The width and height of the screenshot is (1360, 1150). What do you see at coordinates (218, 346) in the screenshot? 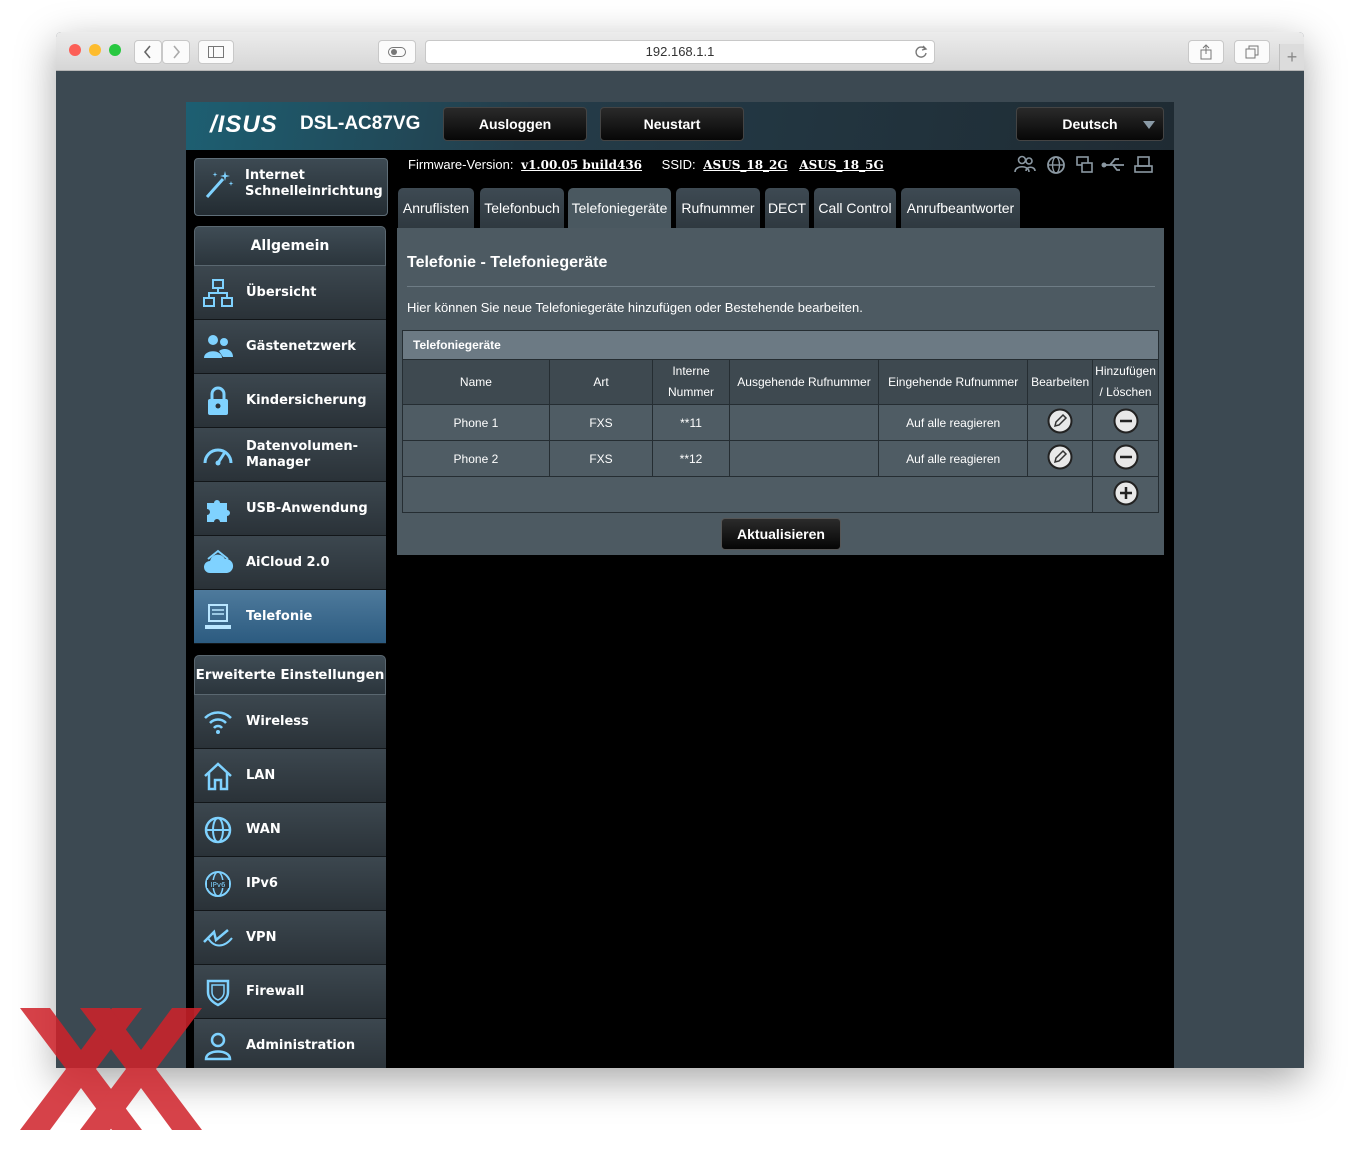
I see `guest-network-icon` at bounding box center [218, 346].